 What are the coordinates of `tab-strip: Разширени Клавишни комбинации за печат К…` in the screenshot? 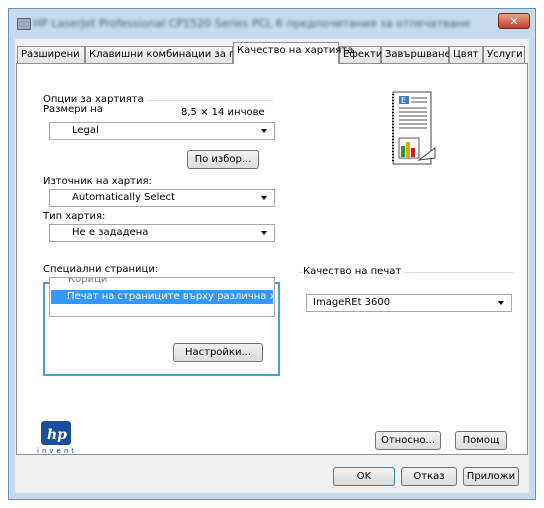 It's located at (272, 53).